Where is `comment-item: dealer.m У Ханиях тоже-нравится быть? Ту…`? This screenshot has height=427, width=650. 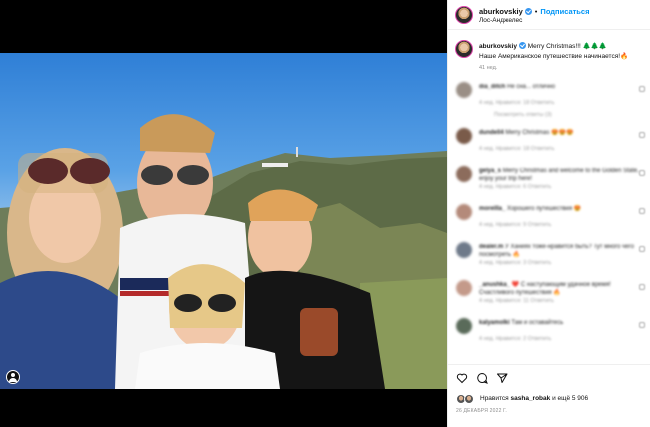
comment-item: dealer.m У Ханиях тоже-нравится быть? Ту… is located at coordinates (549, 258).